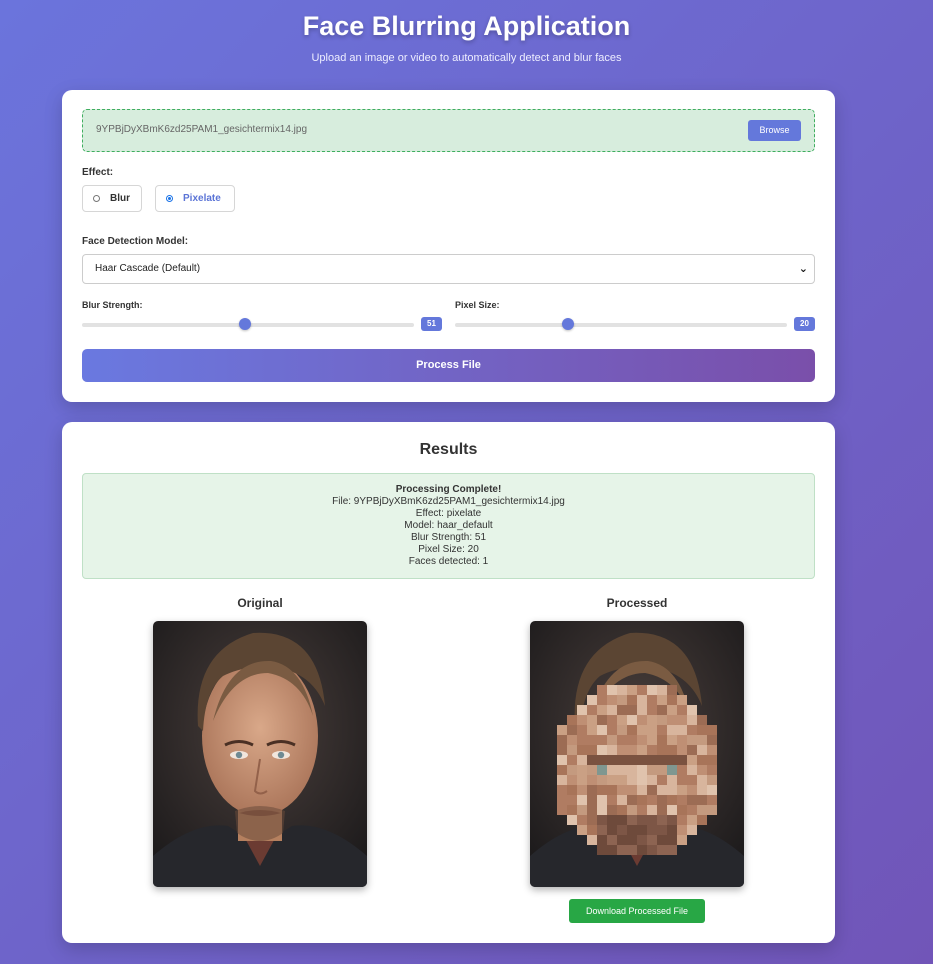 This screenshot has width=933, height=964. Describe the element at coordinates (774, 130) in the screenshot. I see `browse-button: Browse` at that location.